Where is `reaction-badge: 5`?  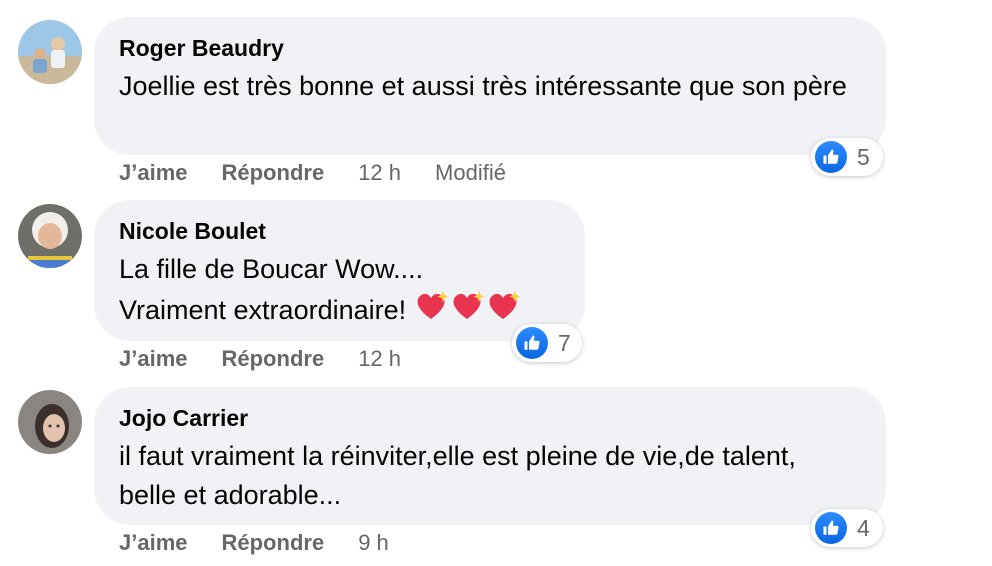
reaction-badge: 5 is located at coordinates (847, 157).